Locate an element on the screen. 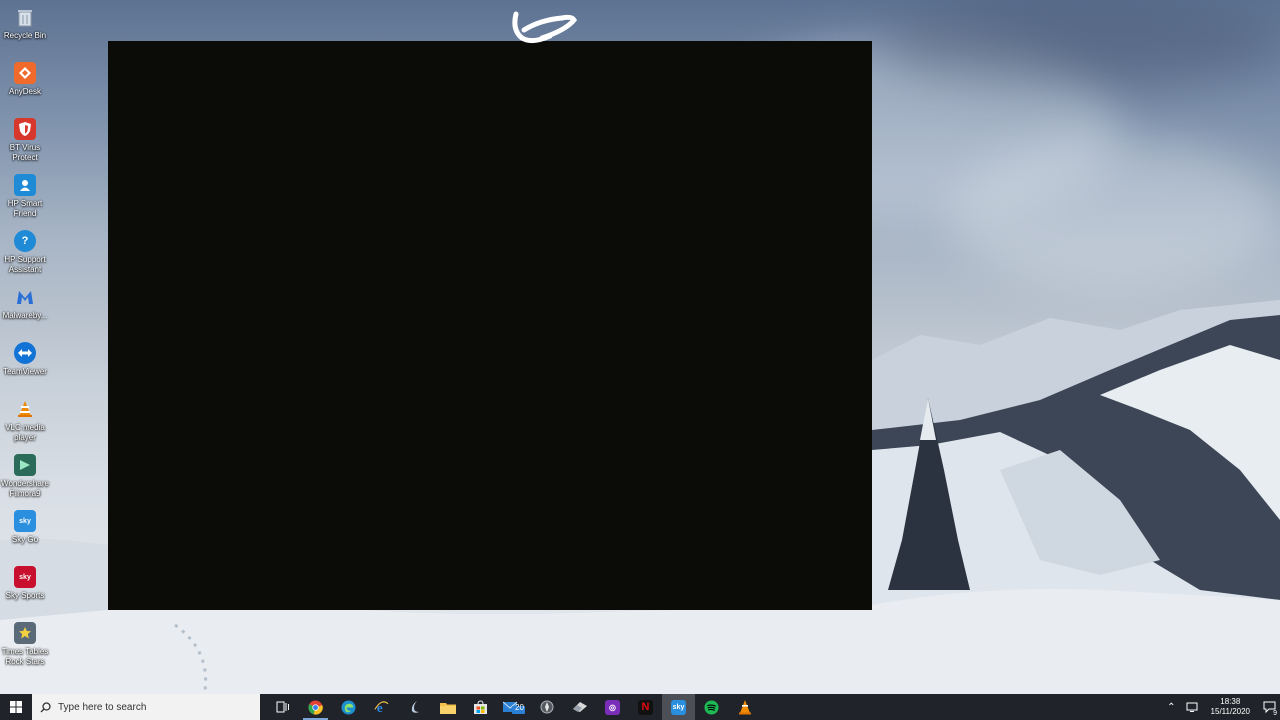 The image size is (1280, 720). action-center-button: 9 is located at coordinates (1269, 707).